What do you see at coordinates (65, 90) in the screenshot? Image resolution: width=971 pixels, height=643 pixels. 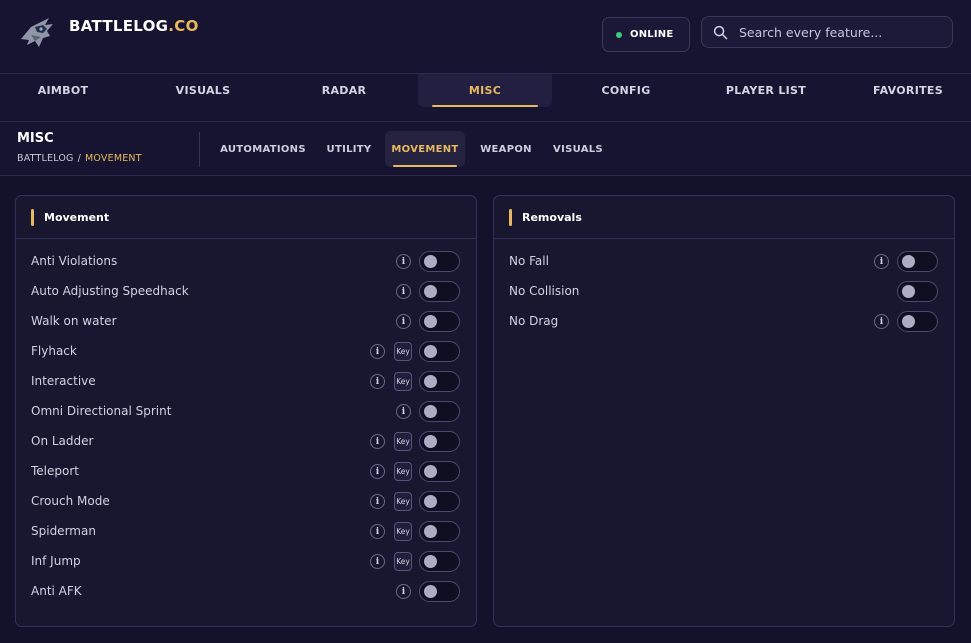 I see `tab-aimbot: AIMBOT` at bounding box center [65, 90].